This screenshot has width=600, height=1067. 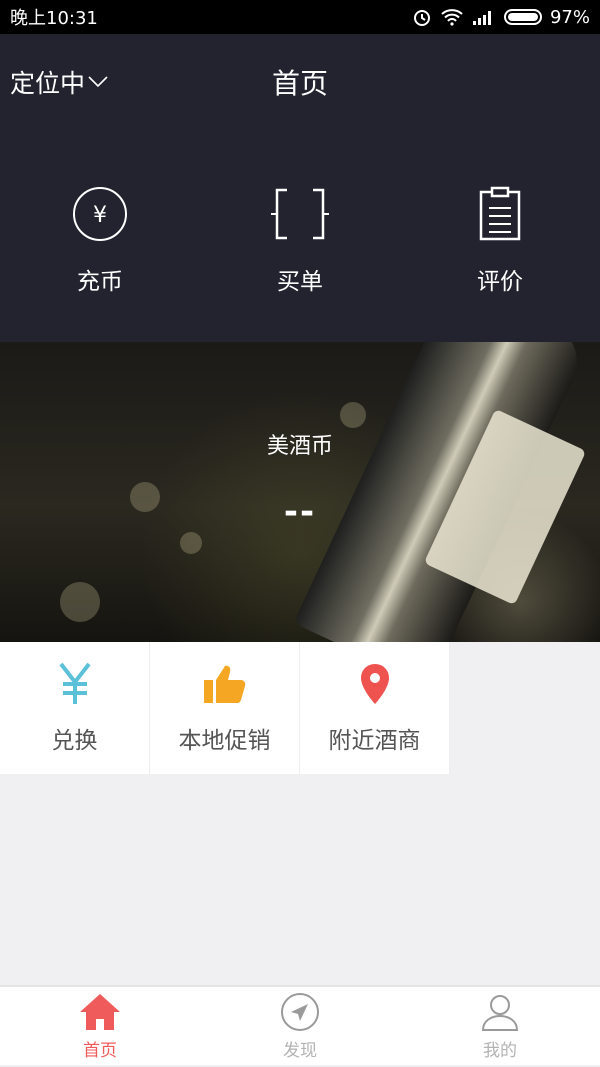 I want to click on recharge-label: 充币, so click(x=100, y=282).